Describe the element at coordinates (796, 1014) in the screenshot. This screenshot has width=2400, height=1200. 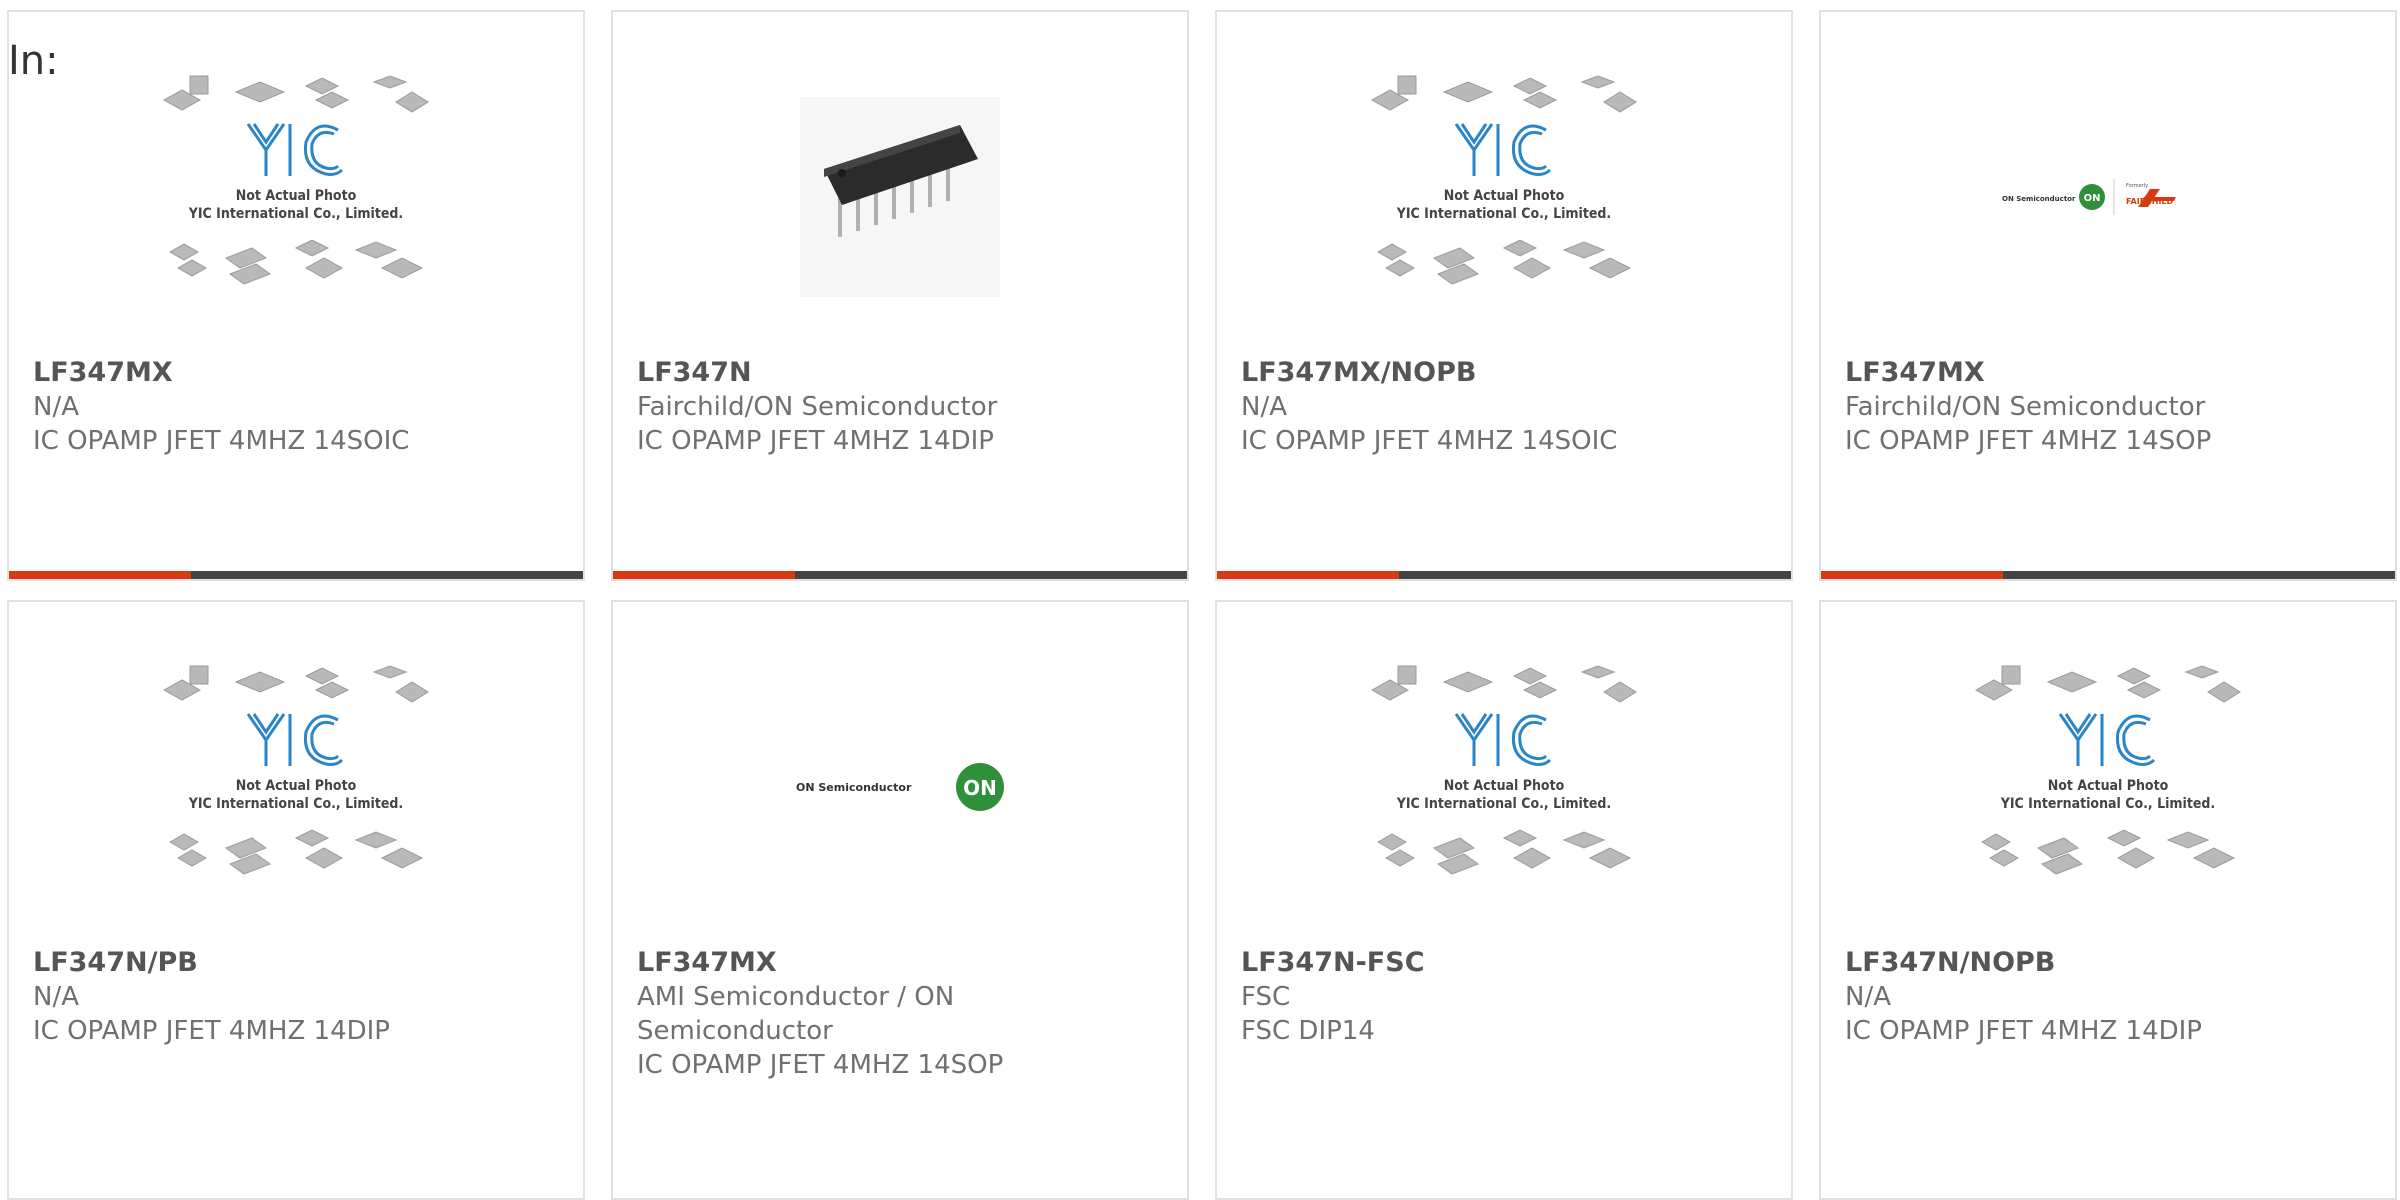
I see `manufacturer: AMI Semiconductor / ON Semiconductor` at that location.